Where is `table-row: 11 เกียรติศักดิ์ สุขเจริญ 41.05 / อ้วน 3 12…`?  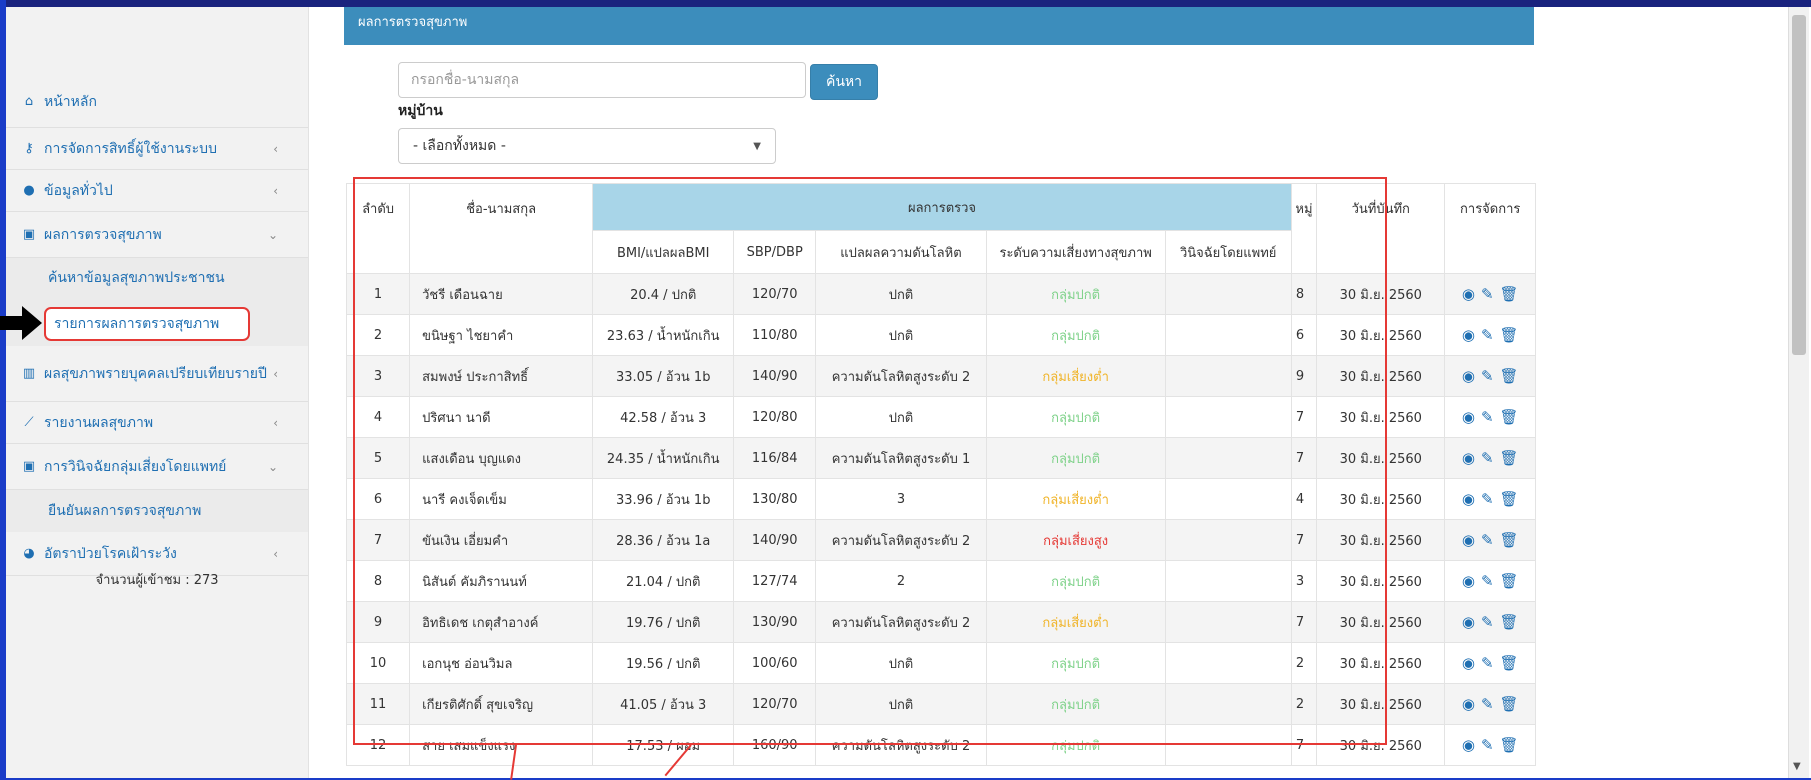
table-row: 11 เกียรติศักดิ์ สุขเจริญ 41.05 / อ้วน 3 12… is located at coordinates (940, 704).